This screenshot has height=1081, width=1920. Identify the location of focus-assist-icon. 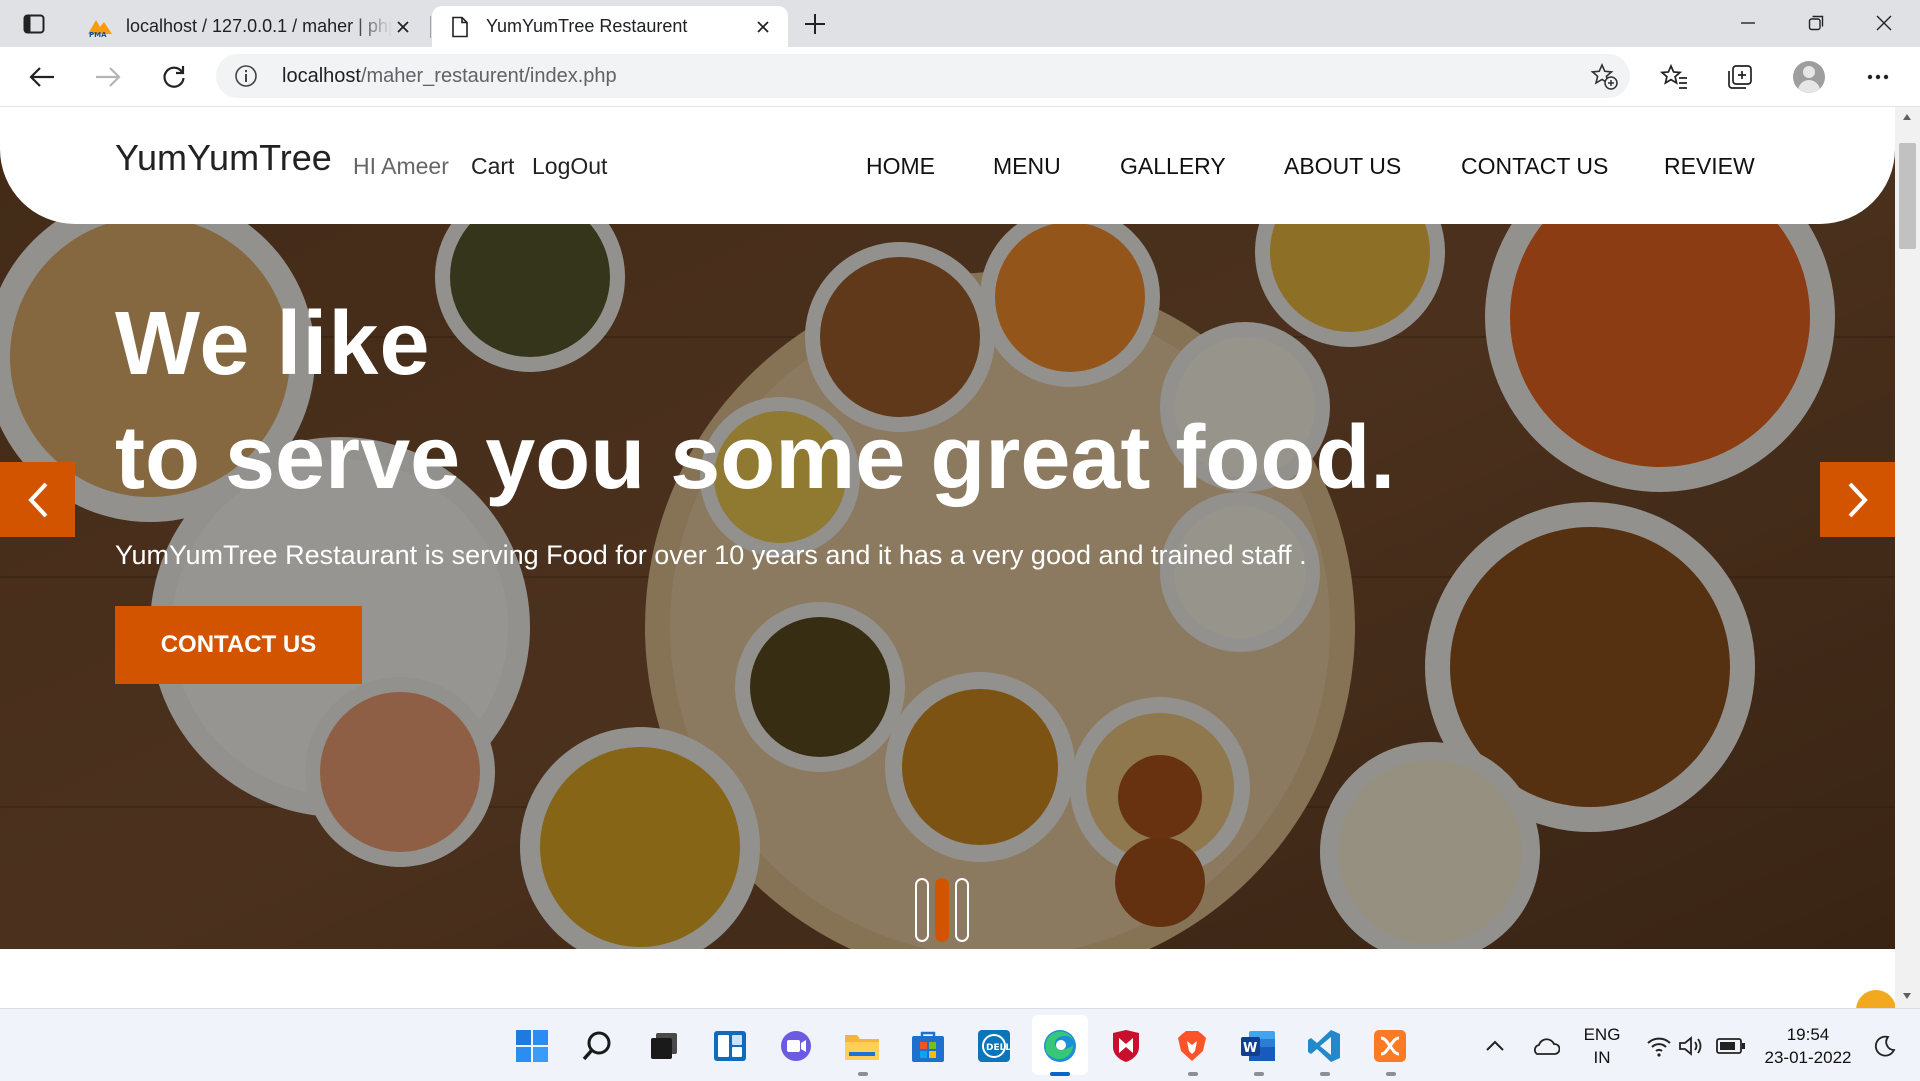
(1885, 1046).